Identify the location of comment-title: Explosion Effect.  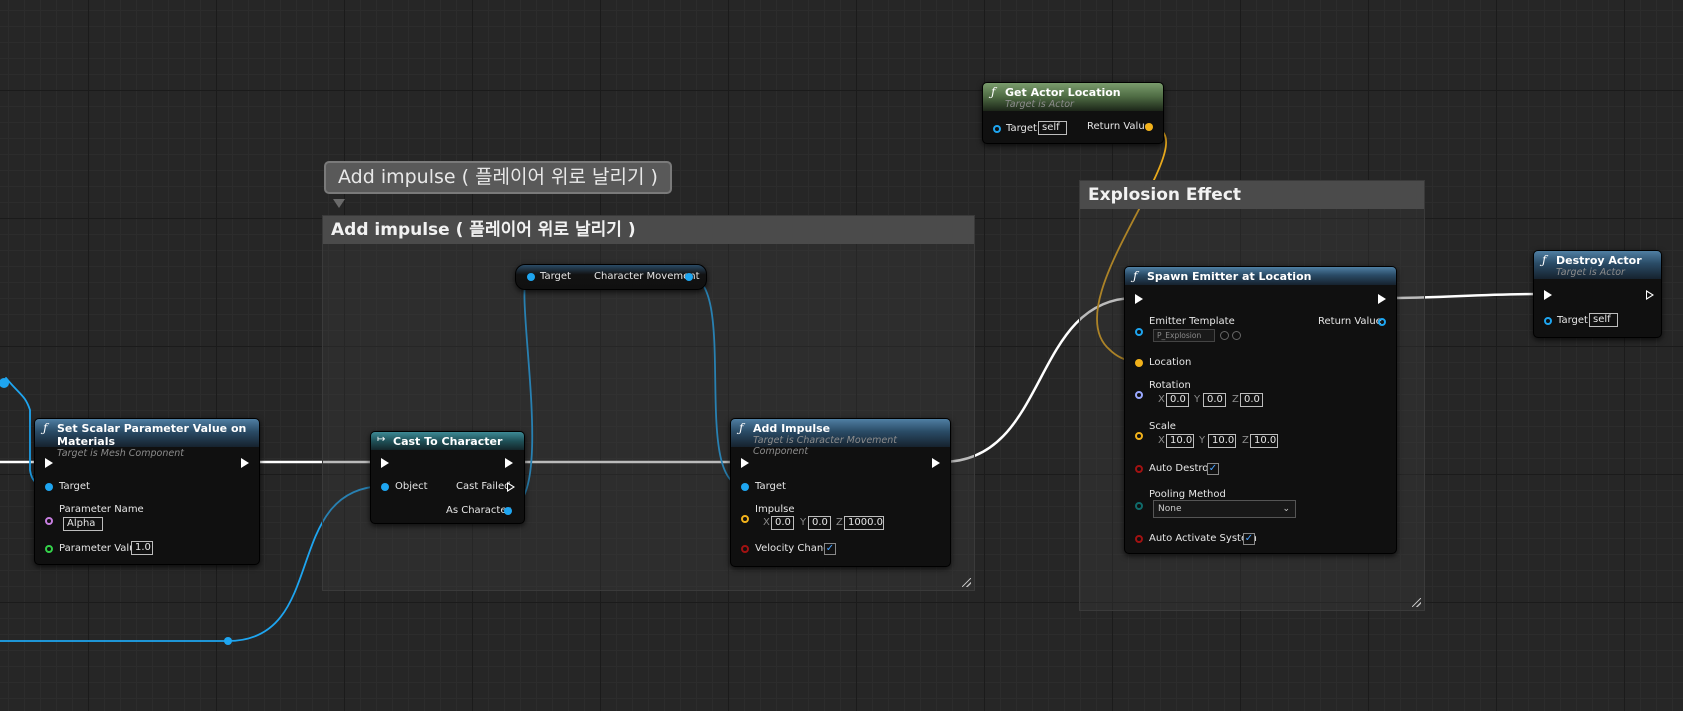
(1252, 195).